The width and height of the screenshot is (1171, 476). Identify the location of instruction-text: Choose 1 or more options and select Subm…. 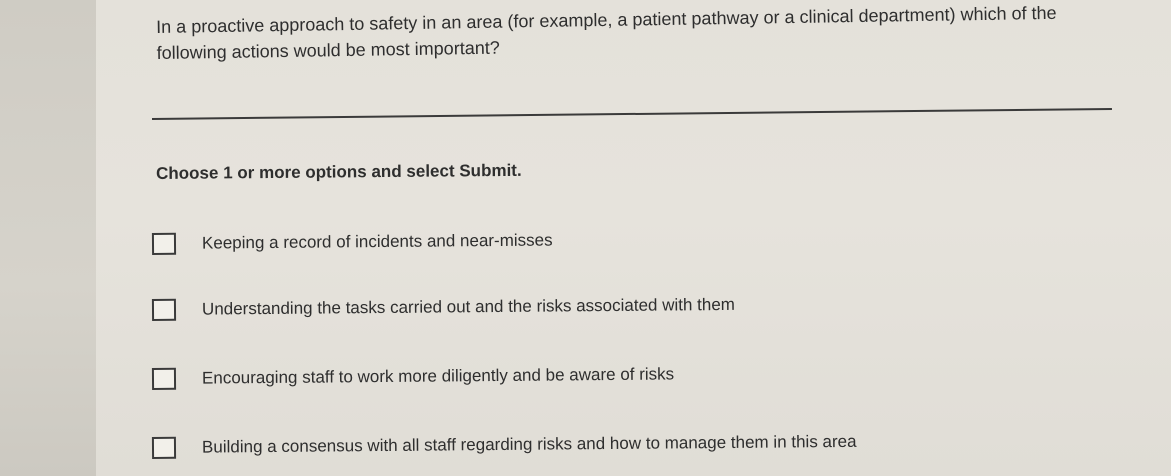
(339, 171).